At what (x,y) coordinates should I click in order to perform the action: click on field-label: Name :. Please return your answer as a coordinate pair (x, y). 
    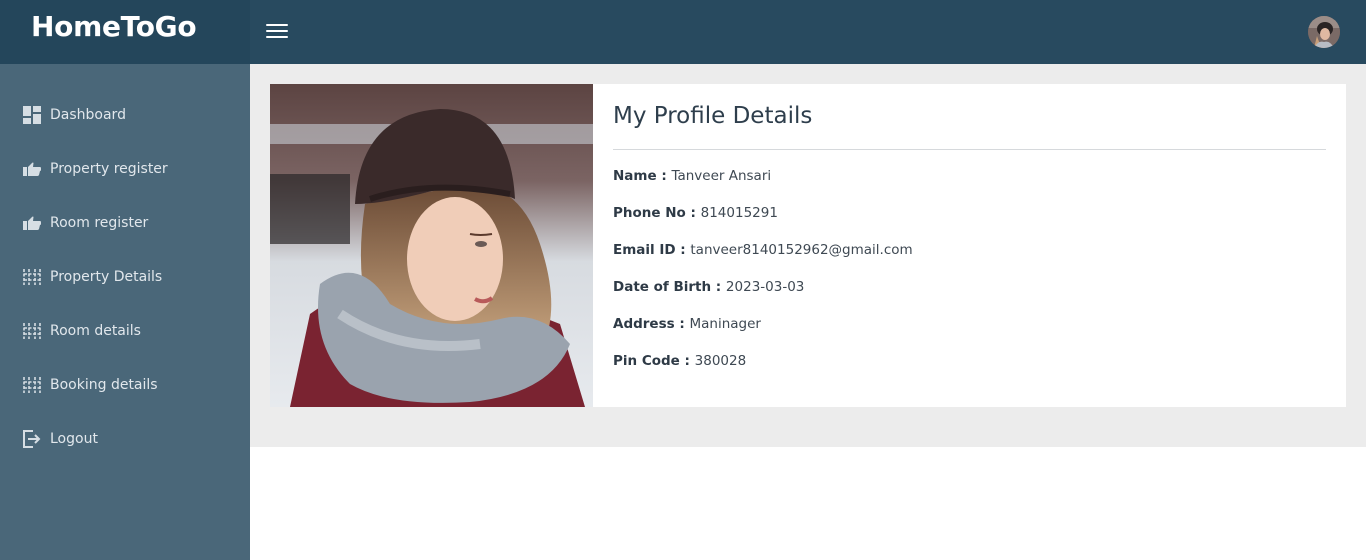
    Looking at the image, I should click on (642, 176).